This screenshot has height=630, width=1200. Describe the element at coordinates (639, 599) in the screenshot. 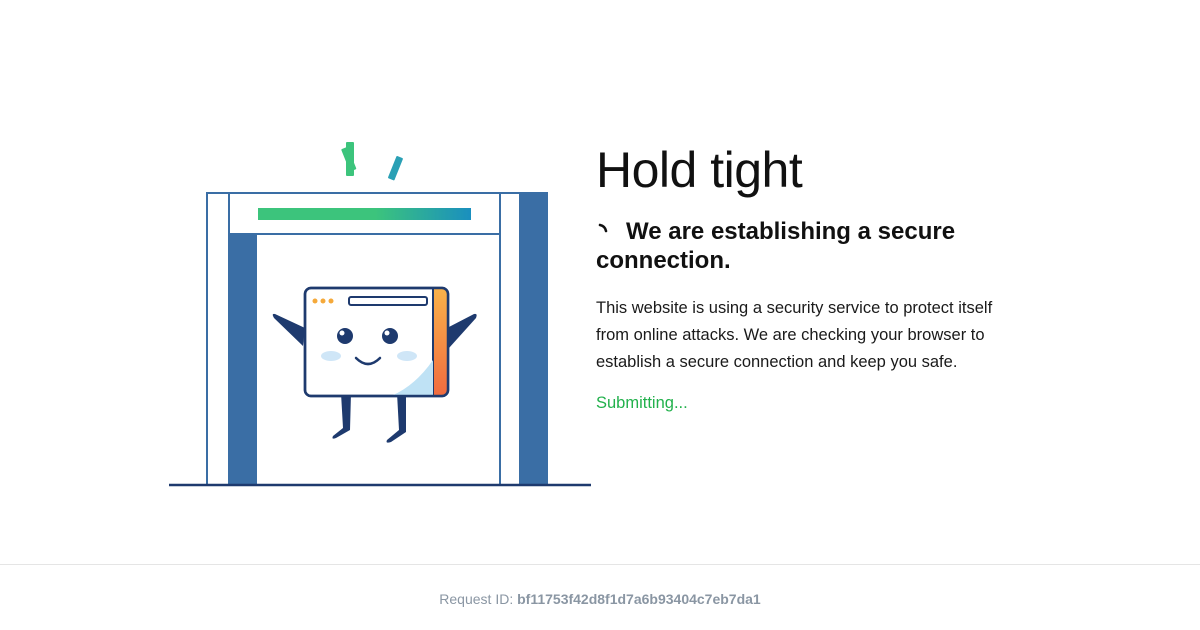

I see `request-id-value: bf11753f42d8f1d7a6b93404c7eb7da1` at that location.